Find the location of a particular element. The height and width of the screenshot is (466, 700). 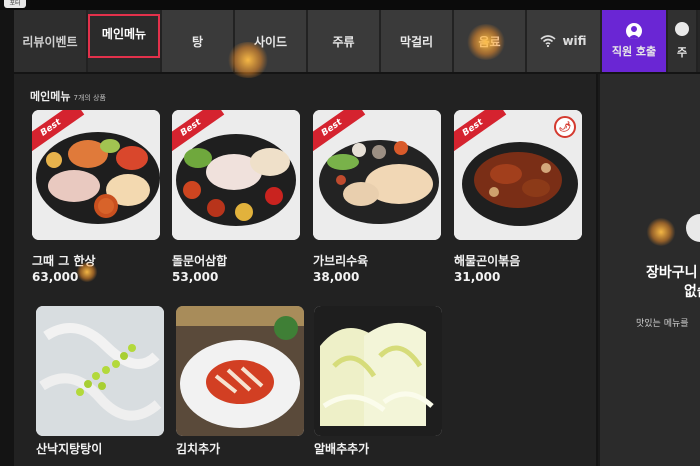

item-name: 가브리수육 is located at coordinates (341, 261).